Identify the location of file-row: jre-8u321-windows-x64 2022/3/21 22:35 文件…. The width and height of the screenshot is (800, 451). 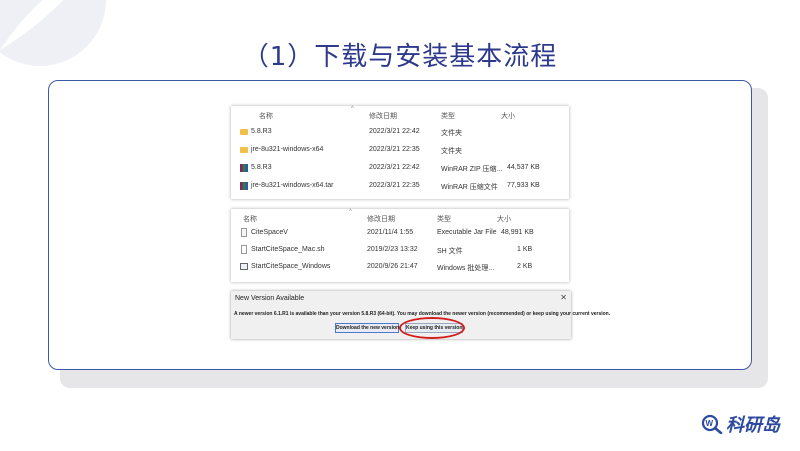
(400, 151).